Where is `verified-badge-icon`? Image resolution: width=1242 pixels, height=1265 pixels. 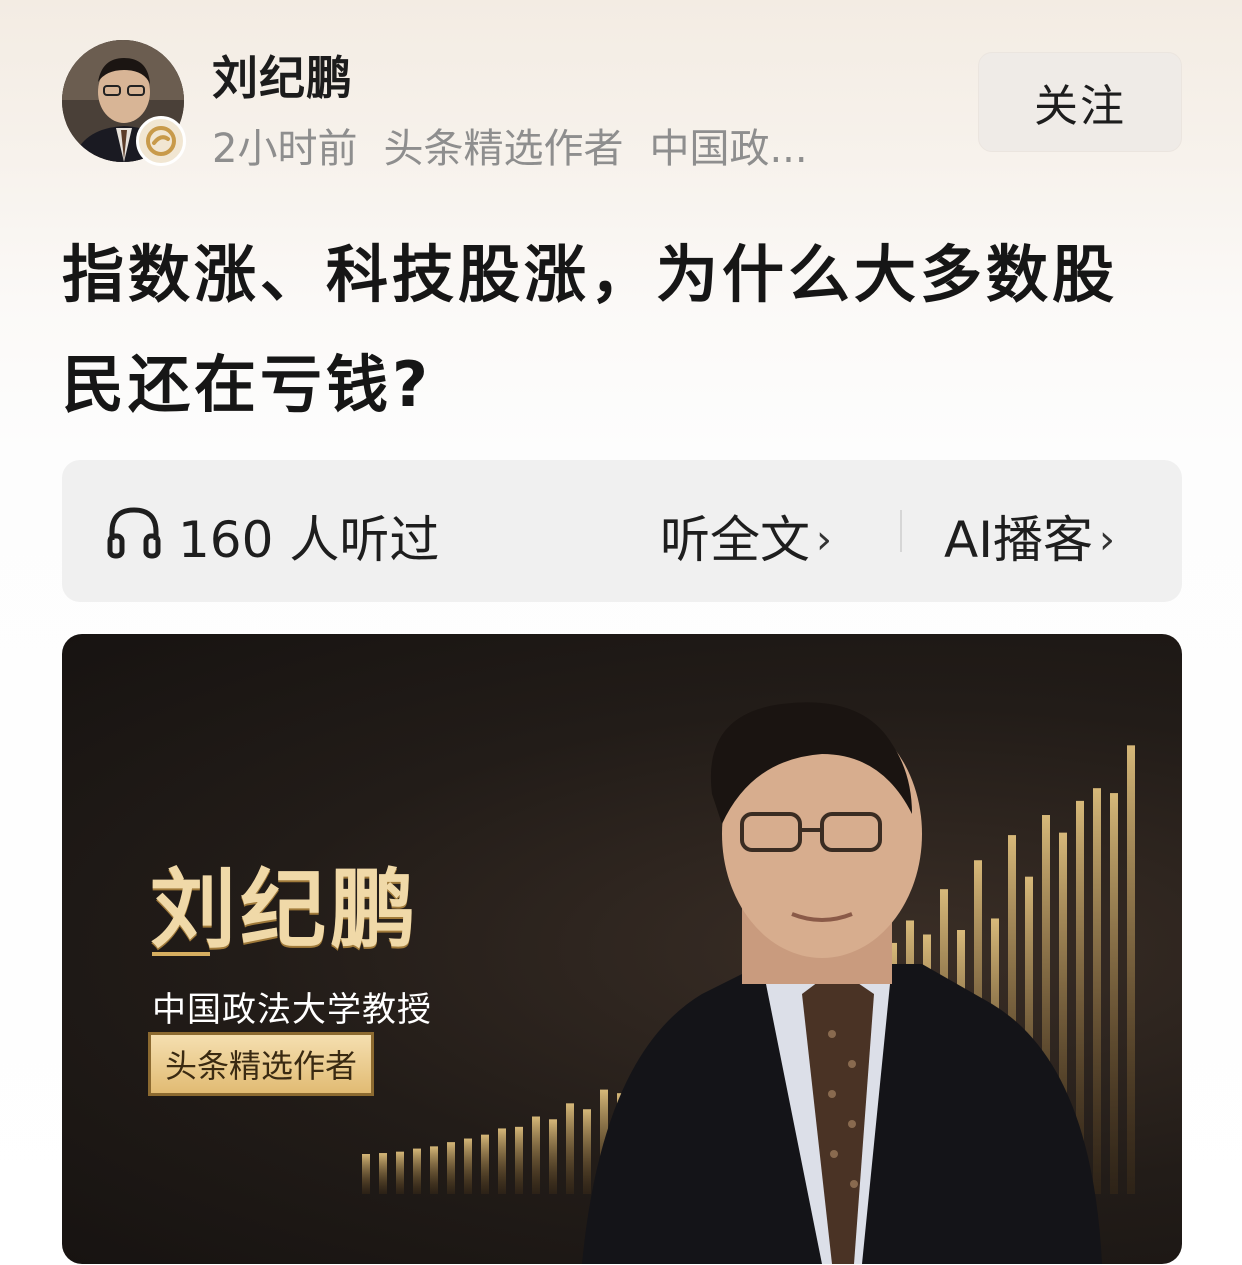 verified-badge-icon is located at coordinates (161, 141).